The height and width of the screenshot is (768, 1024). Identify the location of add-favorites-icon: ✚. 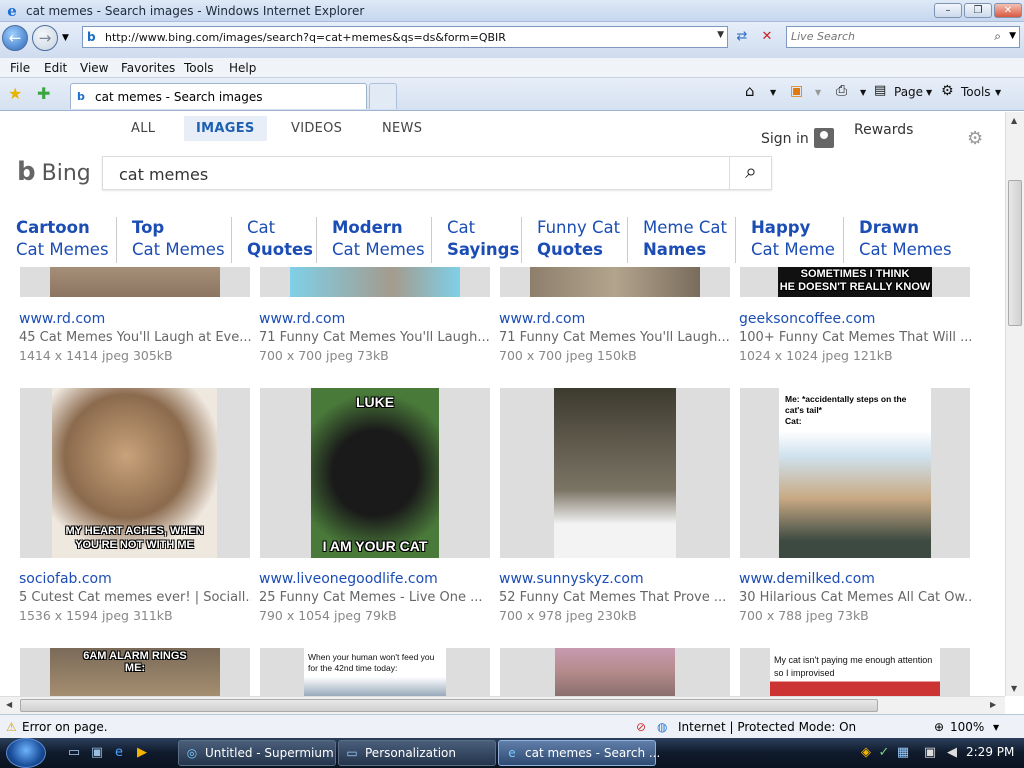
(43, 93).